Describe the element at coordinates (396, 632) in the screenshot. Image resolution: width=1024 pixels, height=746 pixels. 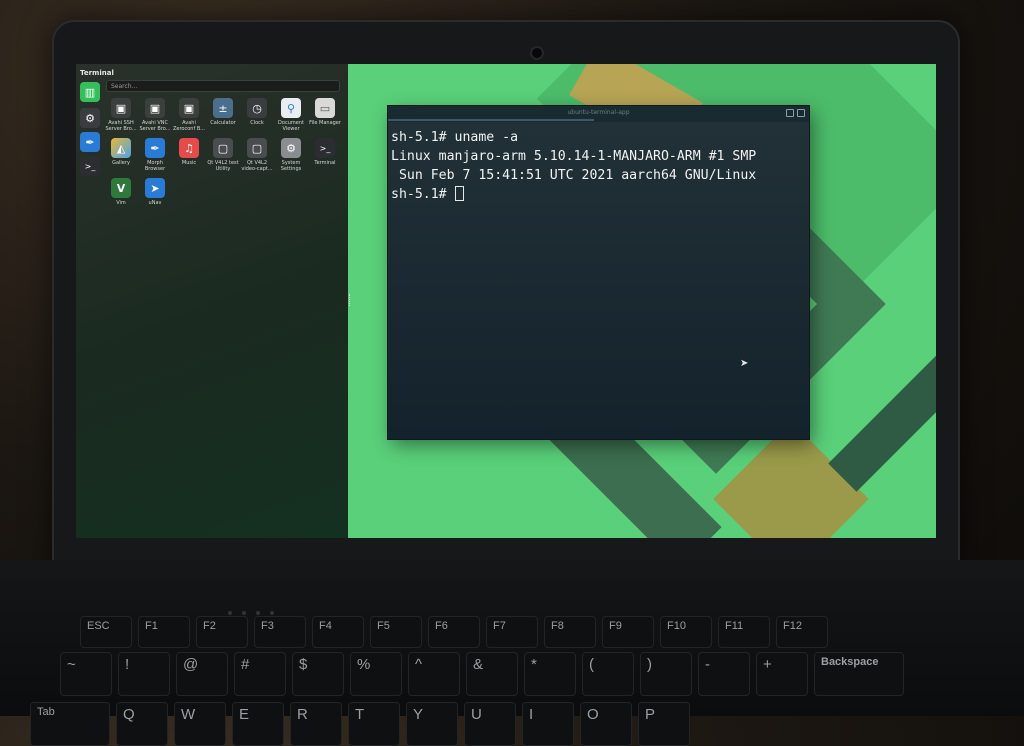
I see `key-f5: F5` at that location.